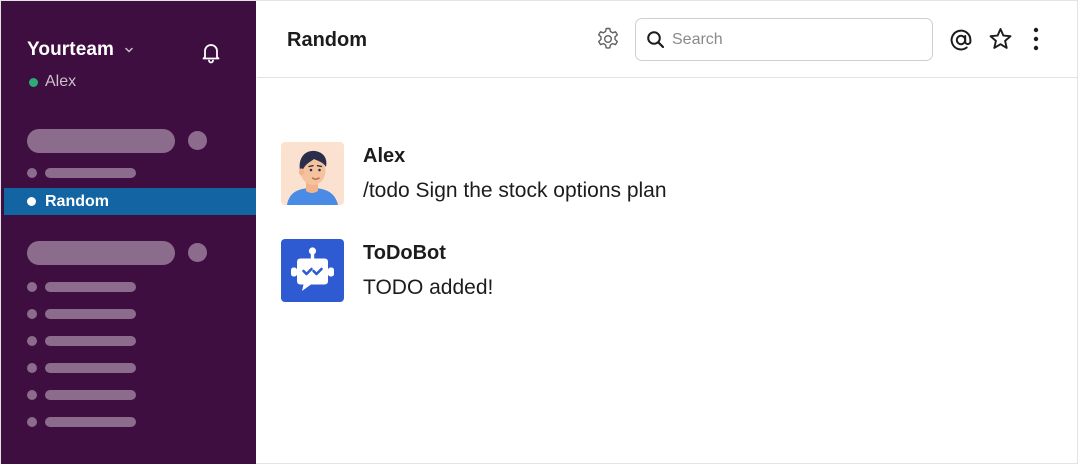  I want to click on message-item: ToDoBot TODO added!, so click(631, 272).